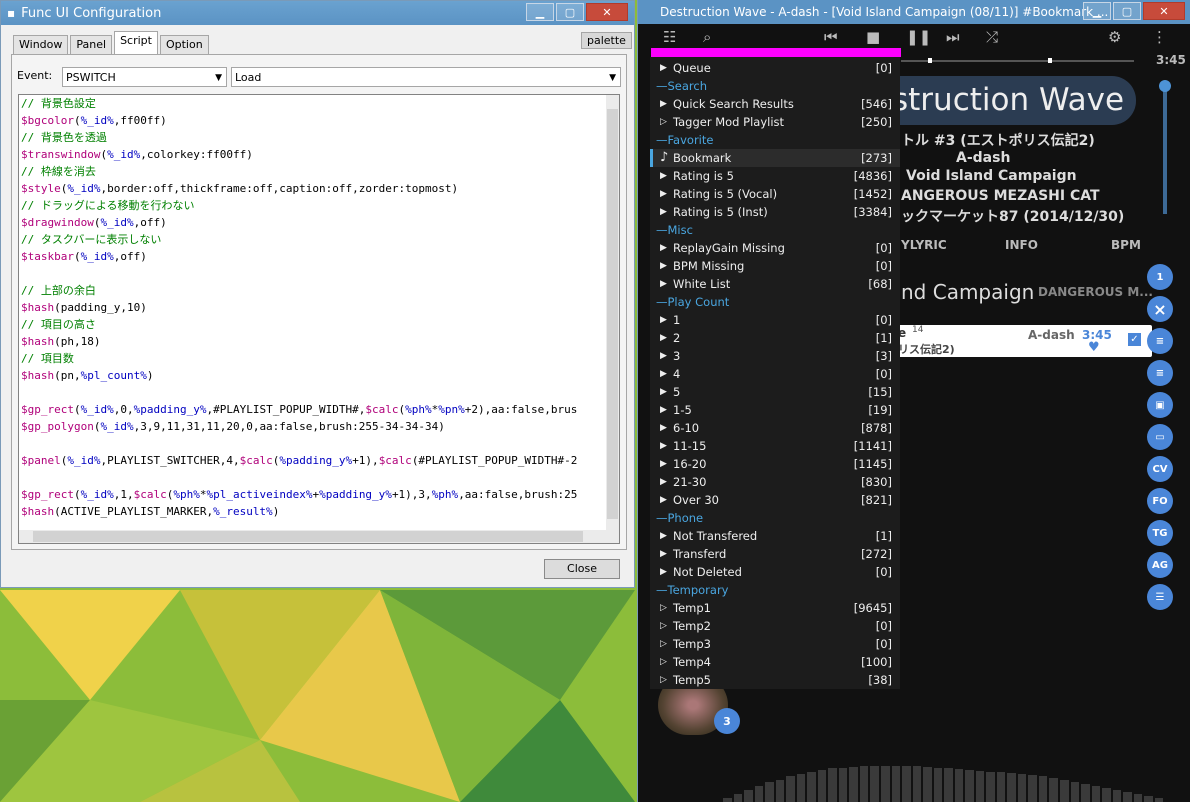 Image resolution: width=1190 pixels, height=802 pixels. I want to click on playlist-item-temp2: ▷ Temp2 [0], so click(775, 626).